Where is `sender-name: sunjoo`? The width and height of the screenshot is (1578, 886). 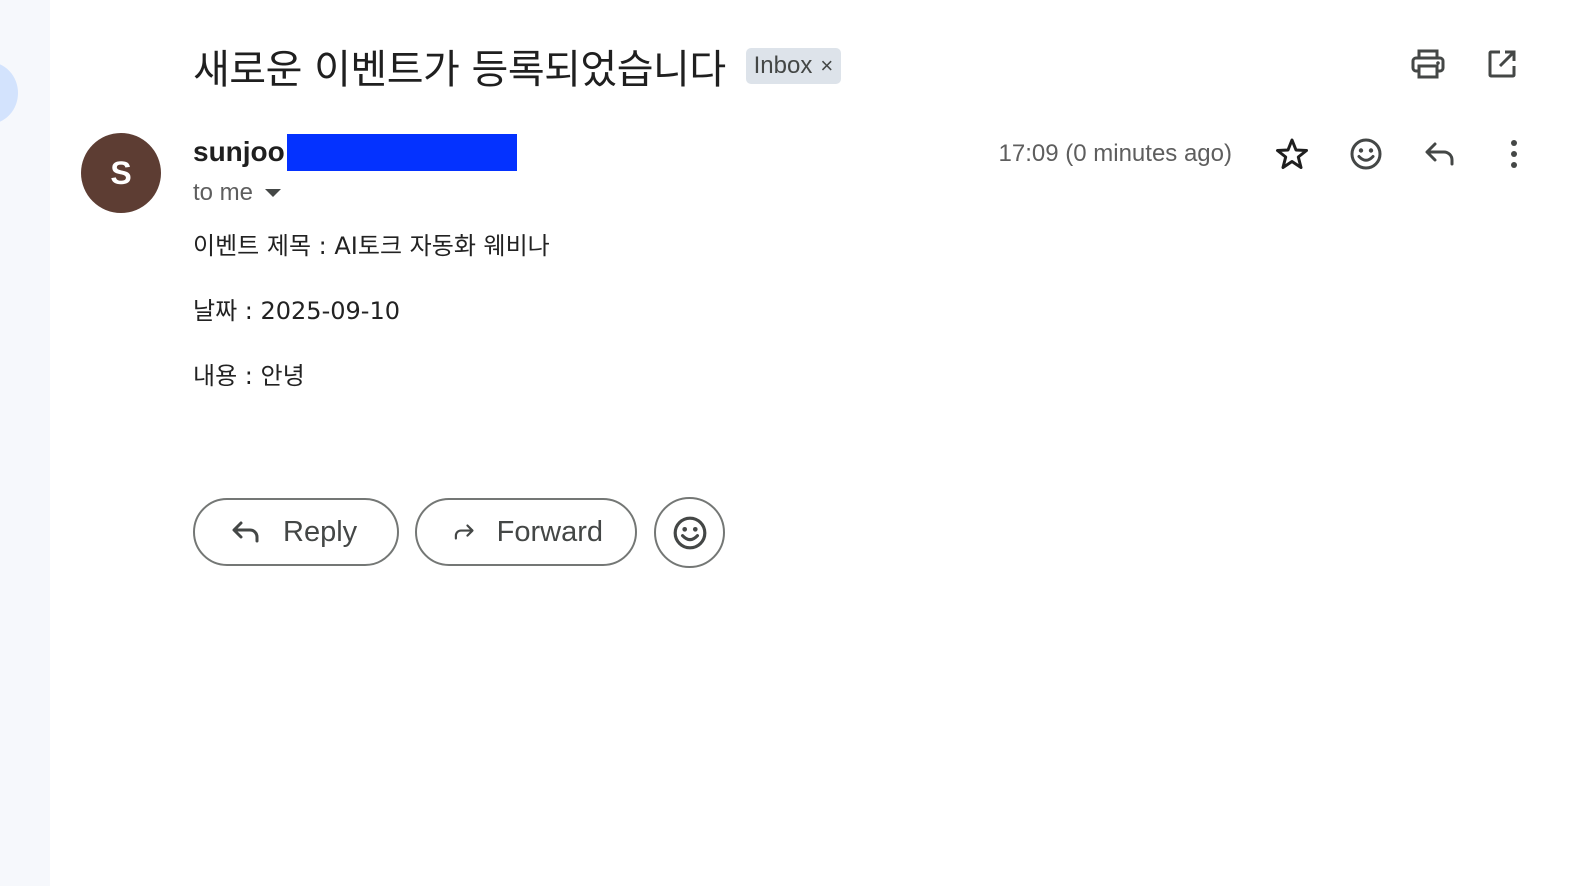
sender-name: sunjoo is located at coordinates (239, 152).